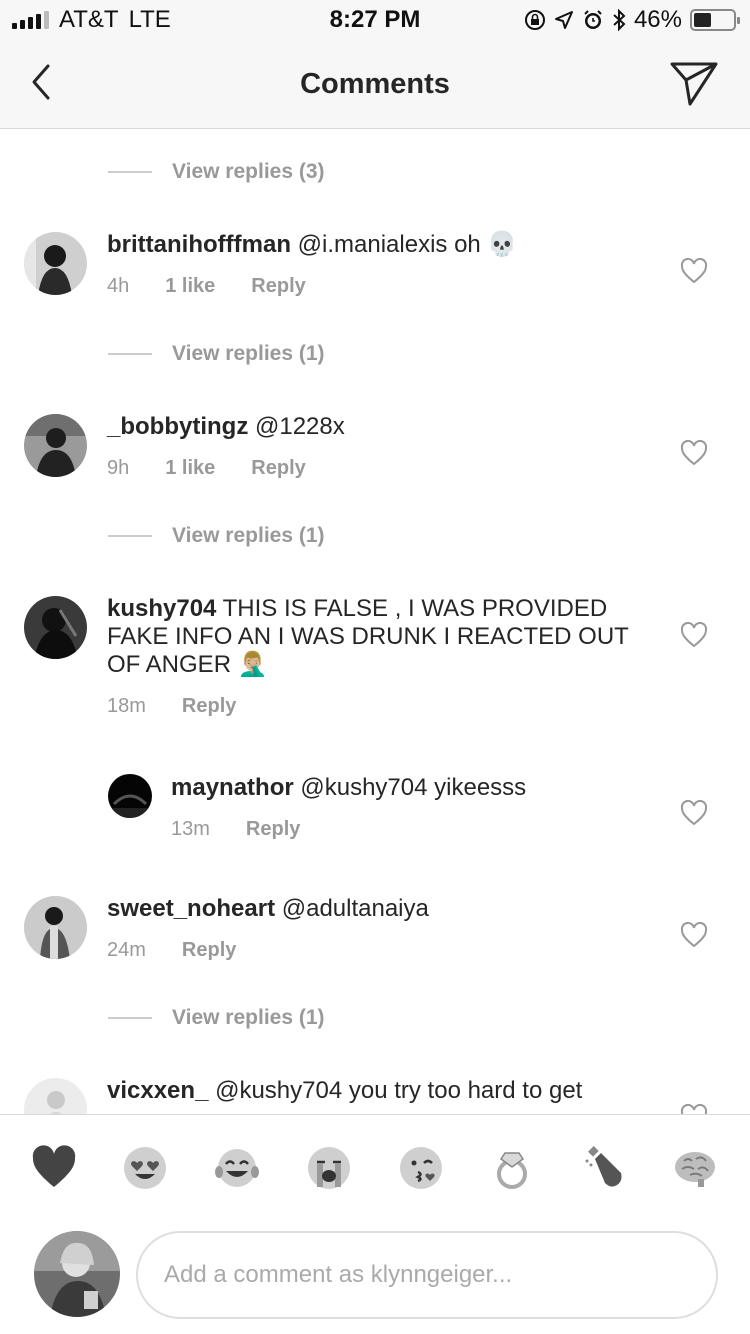 The width and height of the screenshot is (750, 1334). I want to click on rotation-lock-icon, so click(534, 20).